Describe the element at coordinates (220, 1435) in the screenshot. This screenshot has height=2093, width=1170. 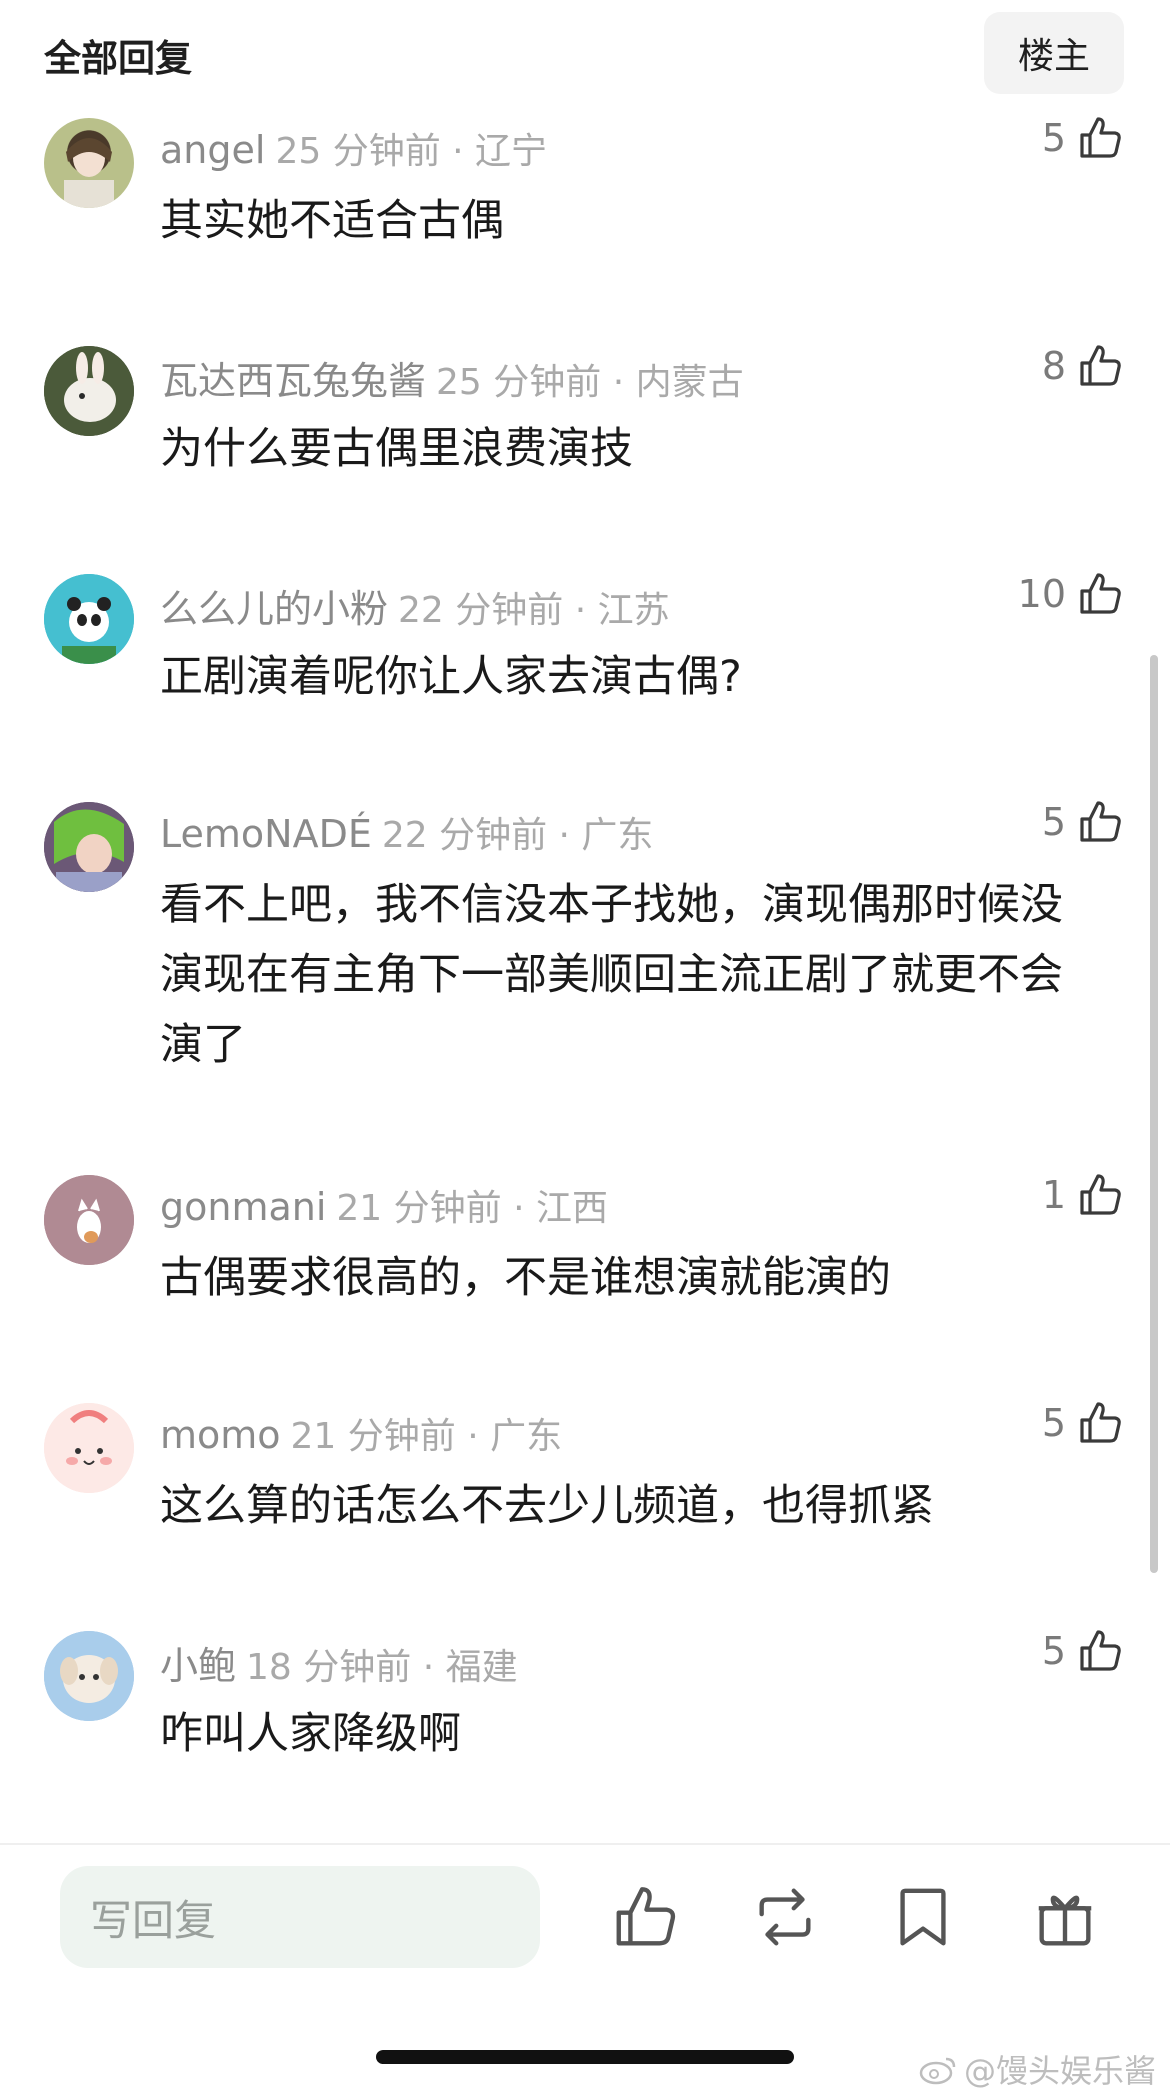
I see `username: momo` at that location.